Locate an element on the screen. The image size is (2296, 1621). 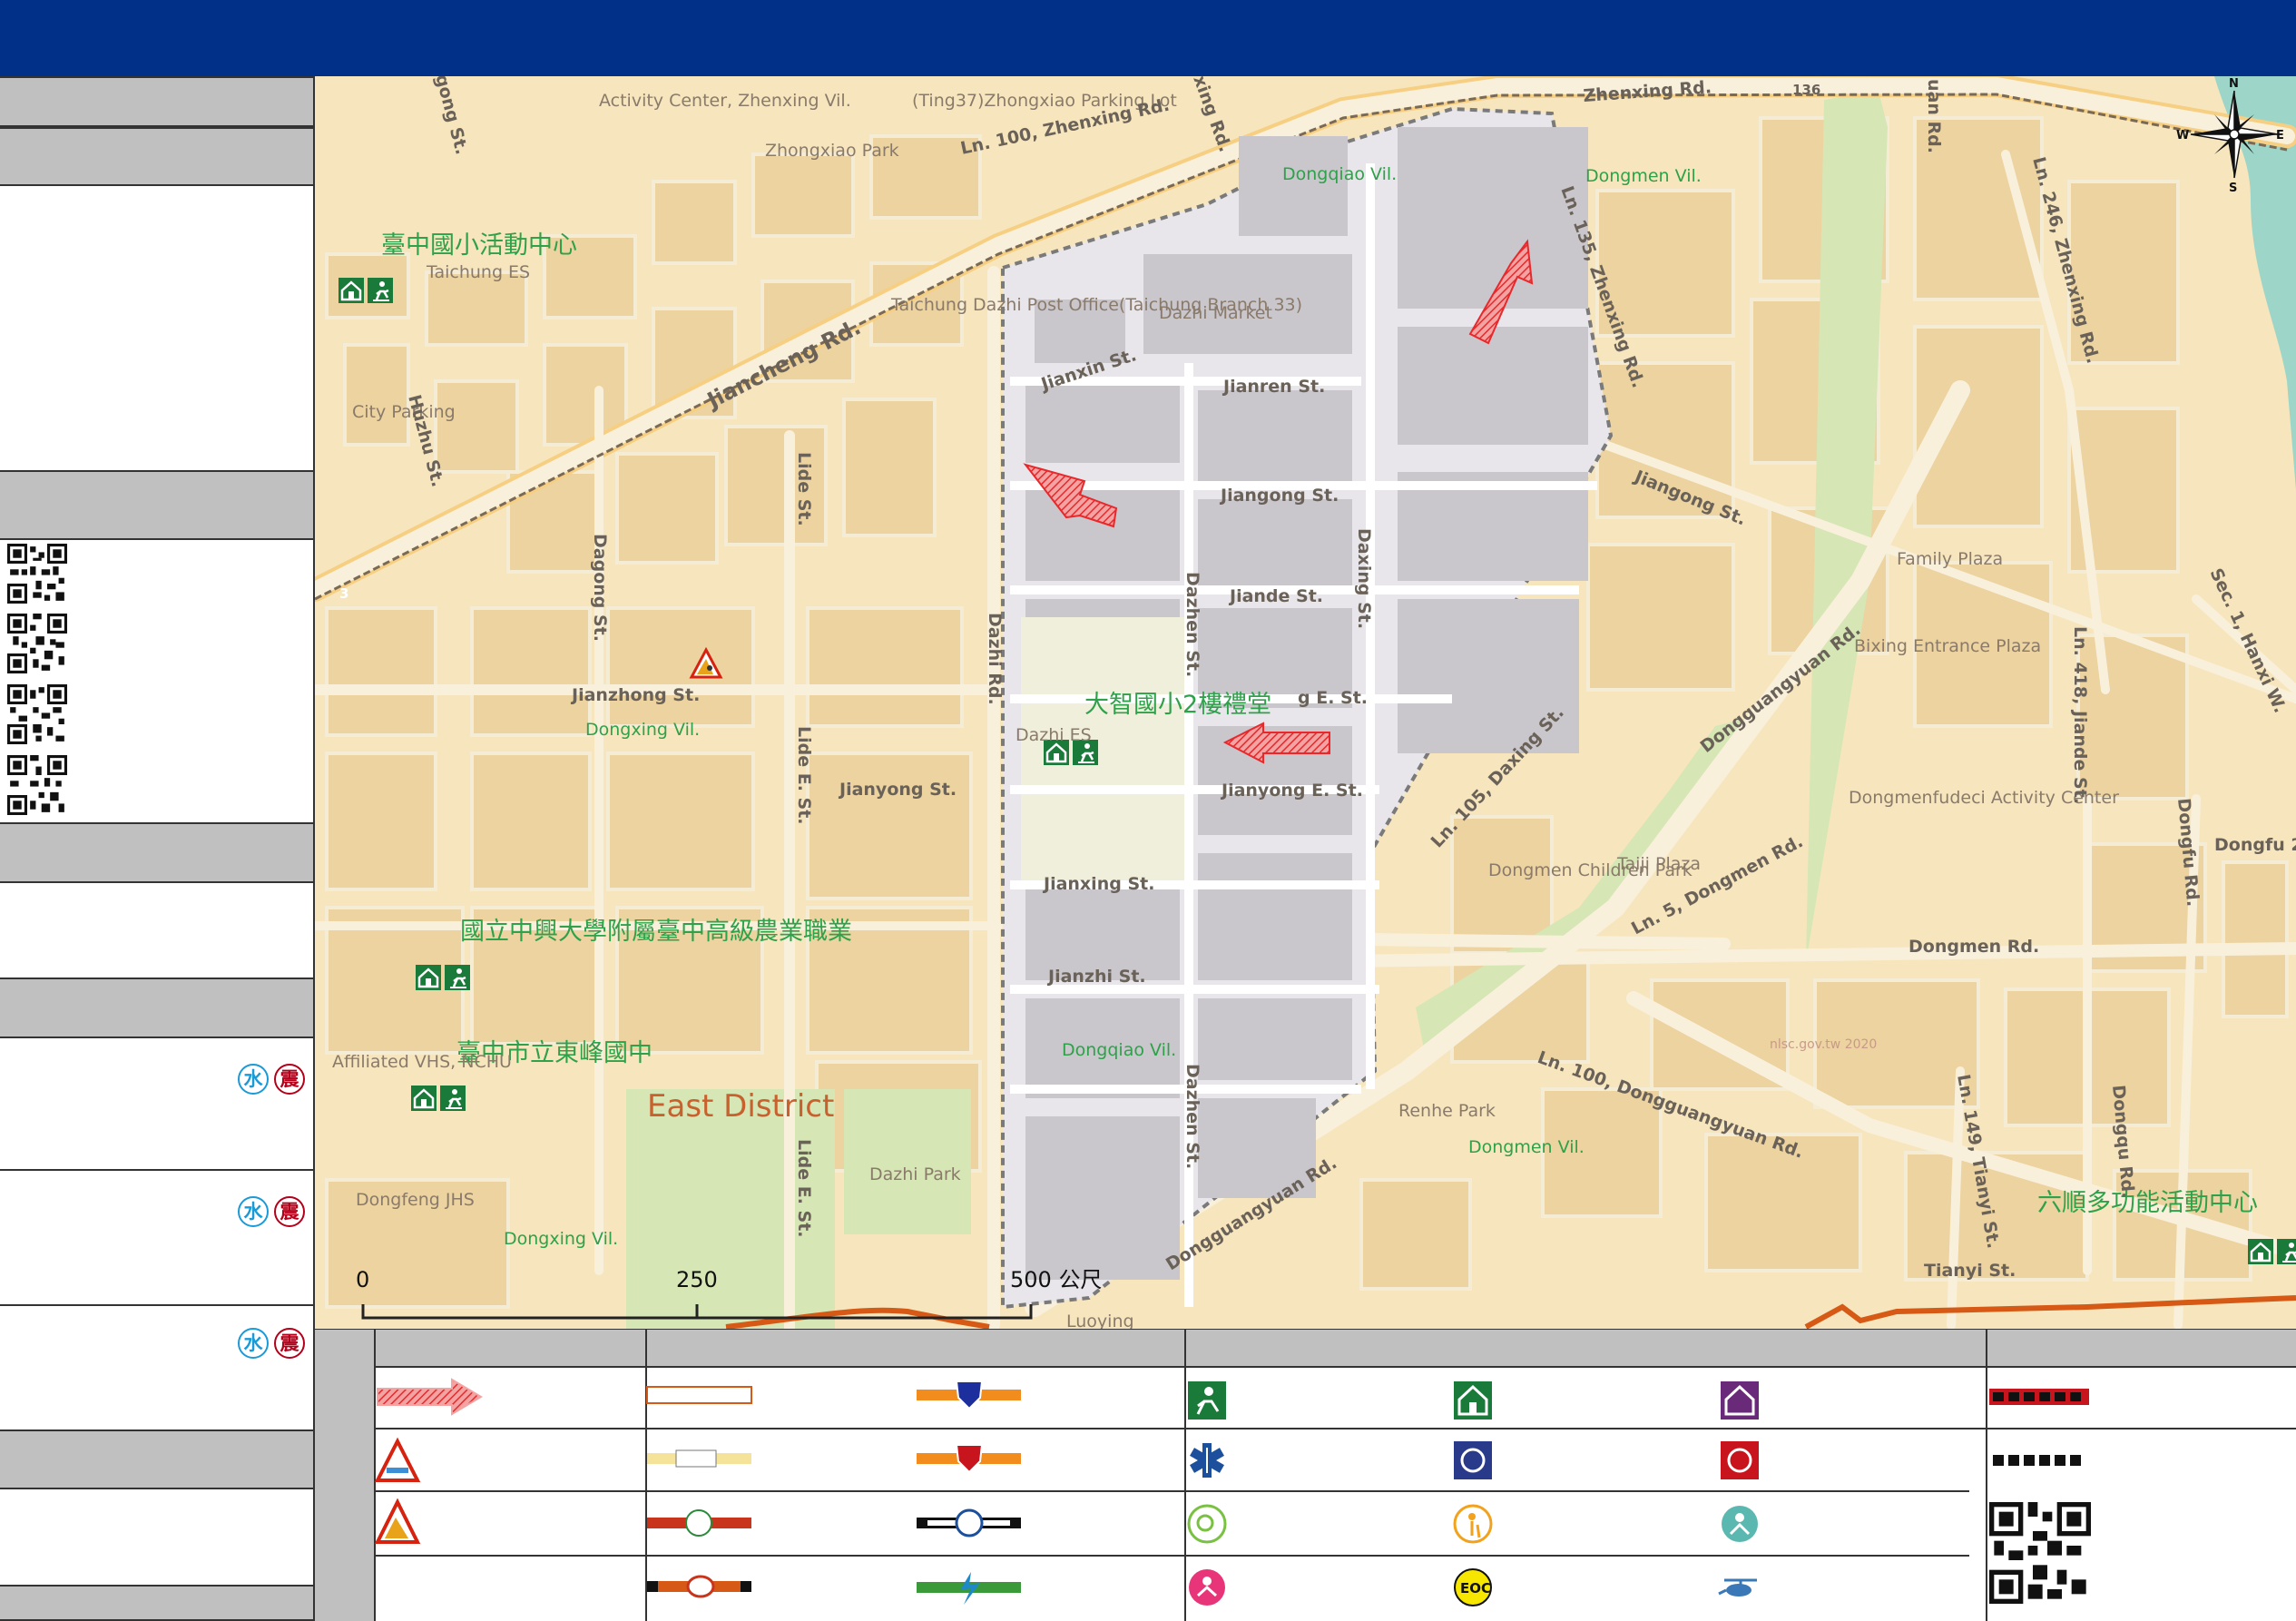
svg-text: S is located at coordinates (2233, 188).